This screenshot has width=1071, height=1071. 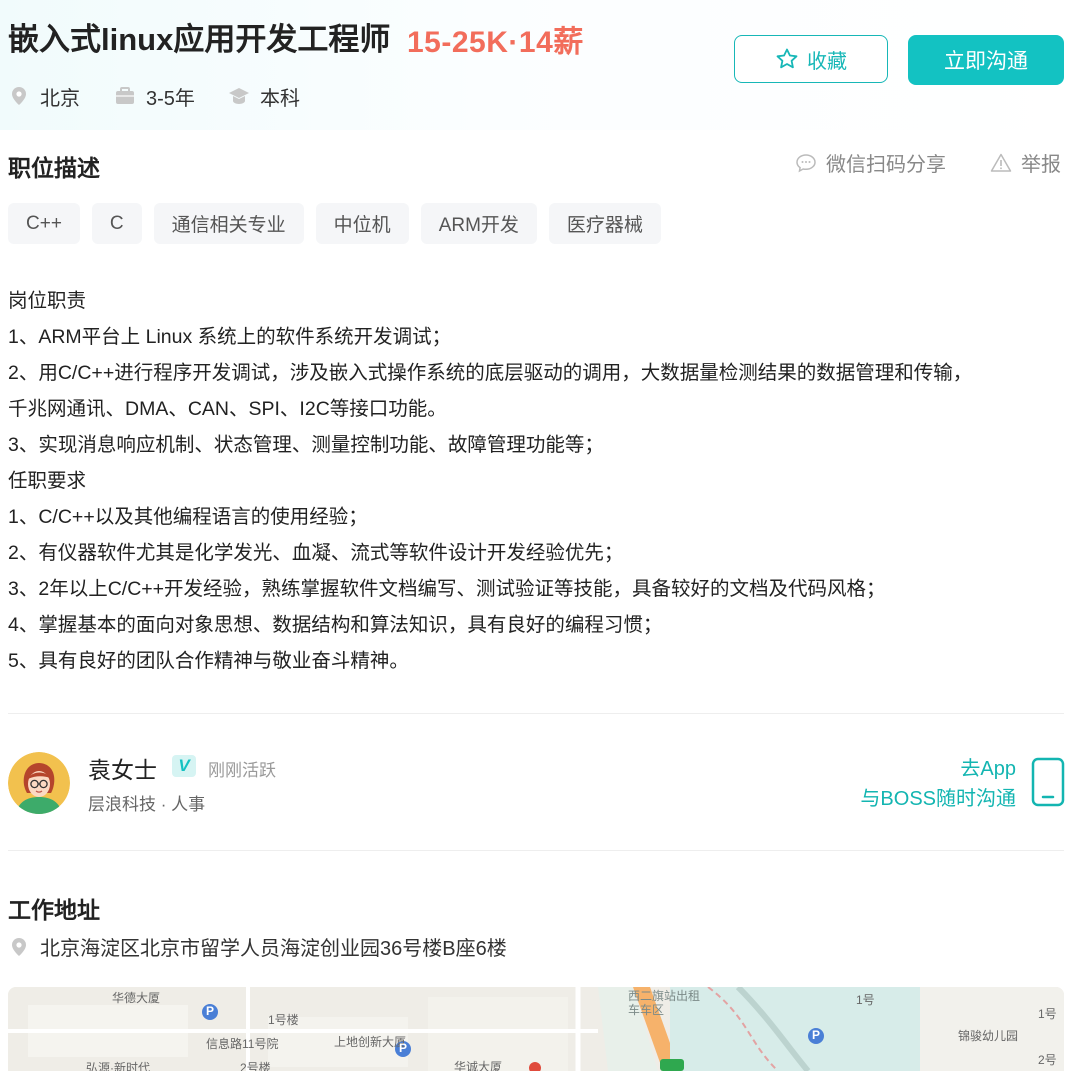 I want to click on location-meta: 北京, so click(x=44, y=96).